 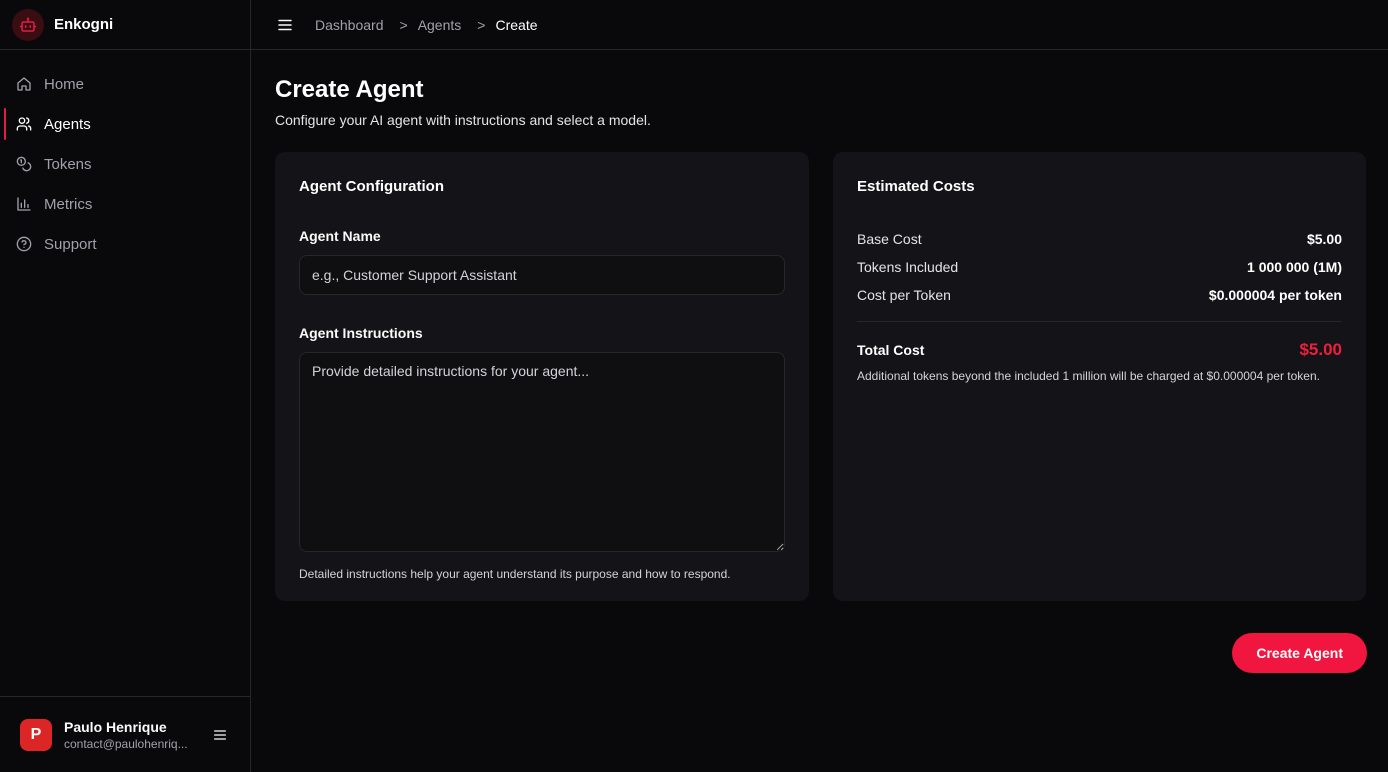 I want to click on breadcrumb-agents: Agents, so click(x=440, y=25).